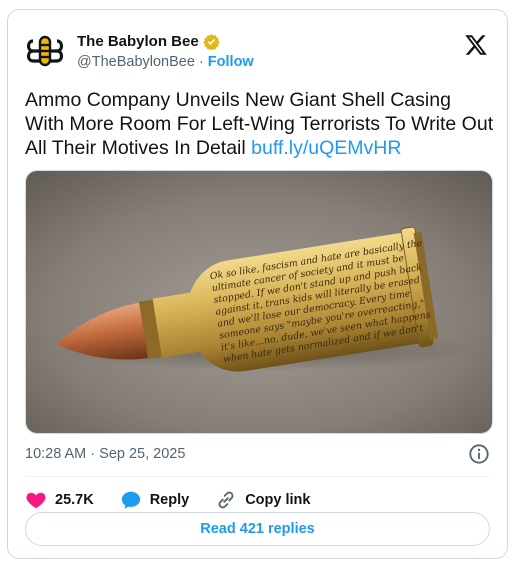 This screenshot has height=571, width=517. What do you see at coordinates (136, 62) in the screenshot?
I see `author-handle: @TheBabylonBee` at bounding box center [136, 62].